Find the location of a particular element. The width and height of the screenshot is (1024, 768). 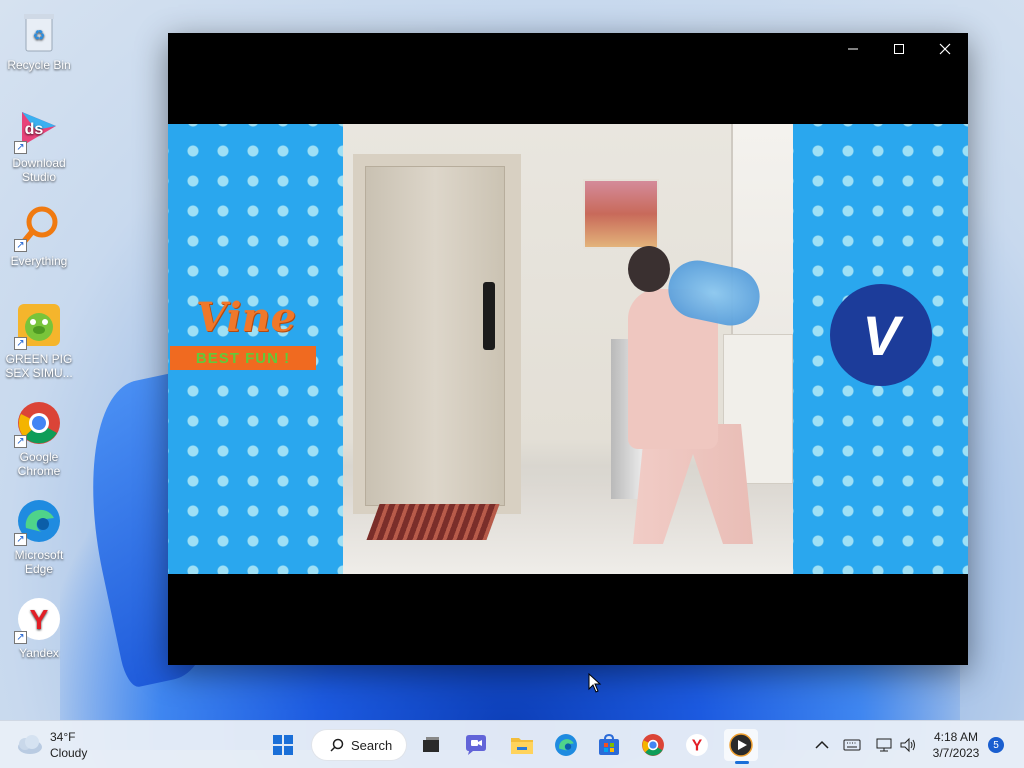

media-player-icon is located at coordinates (741, 745).